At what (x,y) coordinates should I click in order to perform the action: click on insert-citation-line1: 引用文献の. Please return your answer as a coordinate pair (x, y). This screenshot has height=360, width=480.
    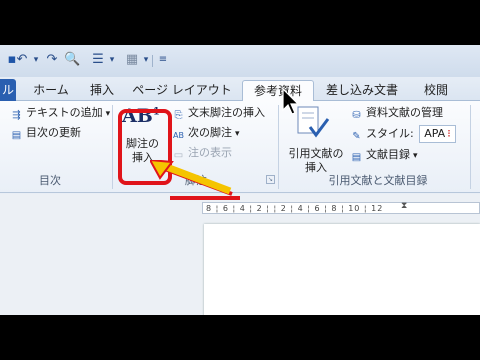
    Looking at the image, I should click on (316, 153).